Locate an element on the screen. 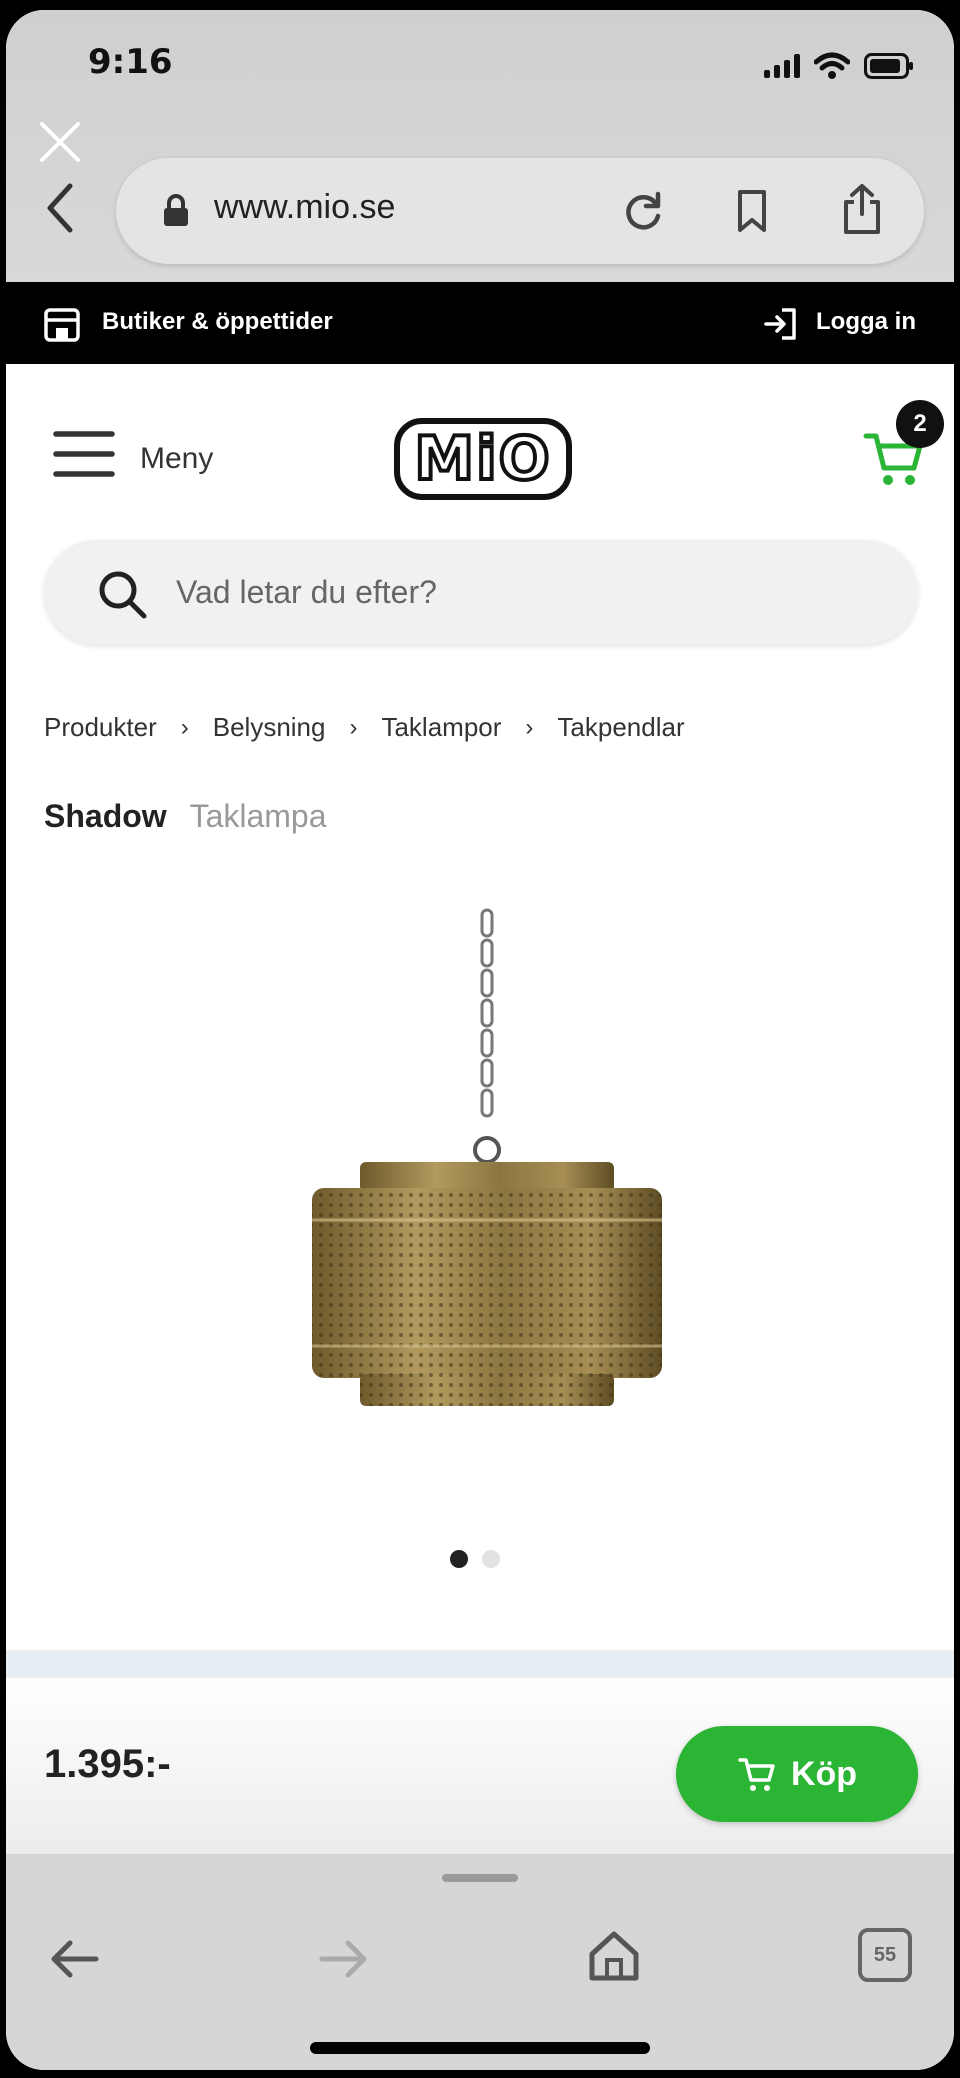 The height and width of the screenshot is (2078, 960). back-chevron-icon is located at coordinates (60, 208).